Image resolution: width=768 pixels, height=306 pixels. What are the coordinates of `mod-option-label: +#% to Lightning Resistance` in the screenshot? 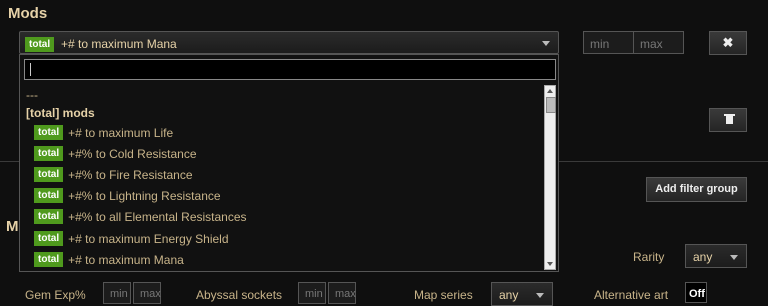 It's located at (144, 195).